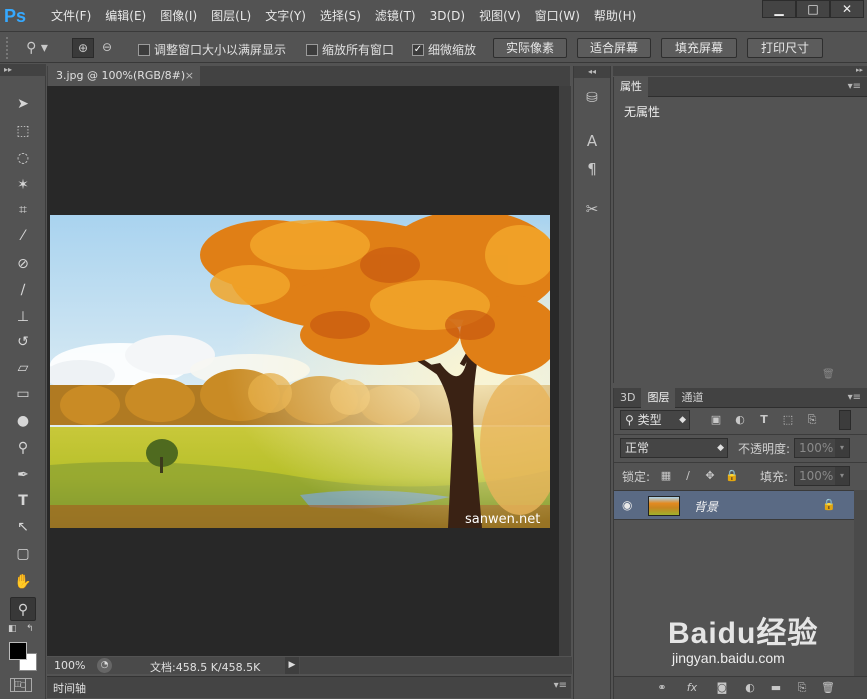  What do you see at coordinates (104, 665) in the screenshot?
I see `share-icon: ◔` at bounding box center [104, 665].